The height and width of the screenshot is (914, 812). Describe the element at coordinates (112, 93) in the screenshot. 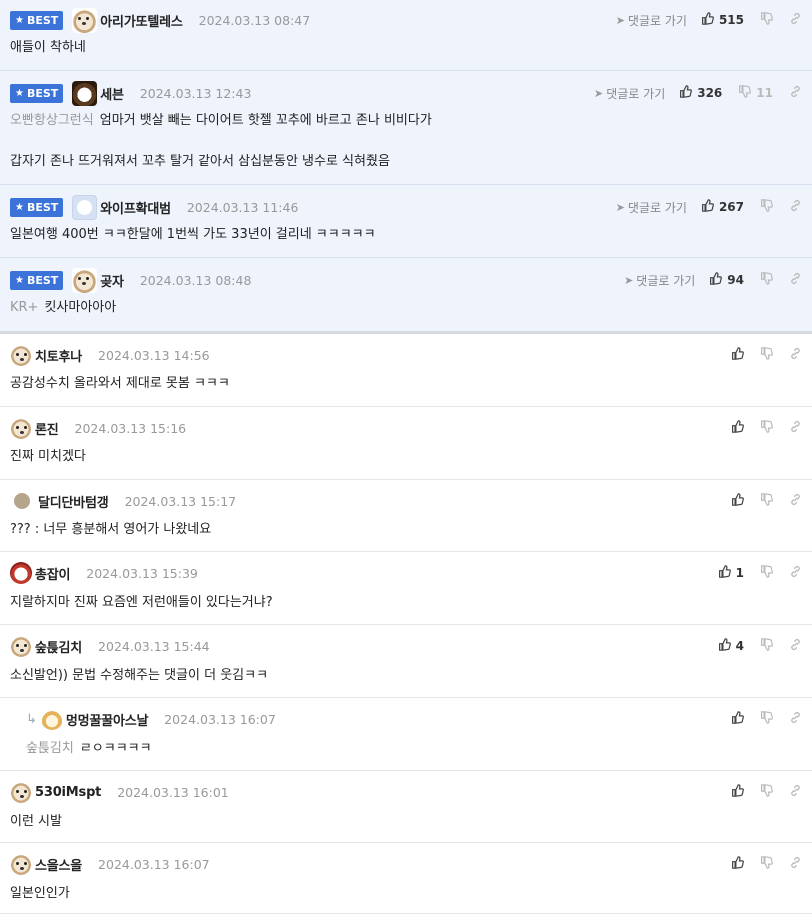

I see `nickname: 세븐` at that location.